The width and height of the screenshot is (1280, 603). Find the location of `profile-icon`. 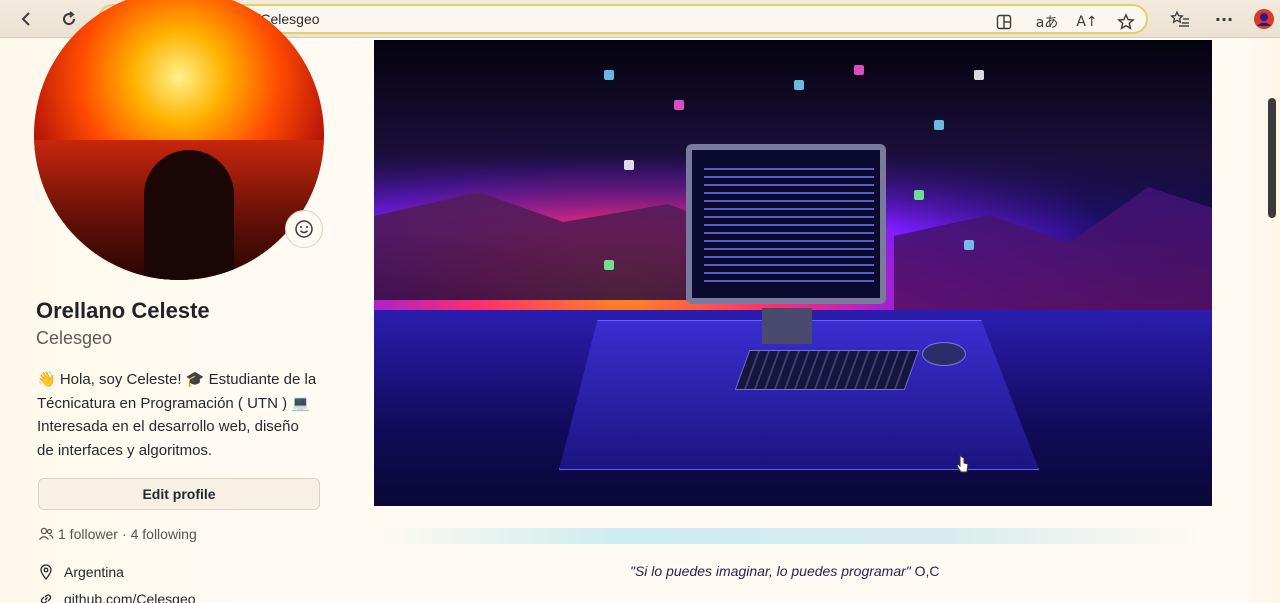

profile-icon is located at coordinates (1264, 19).